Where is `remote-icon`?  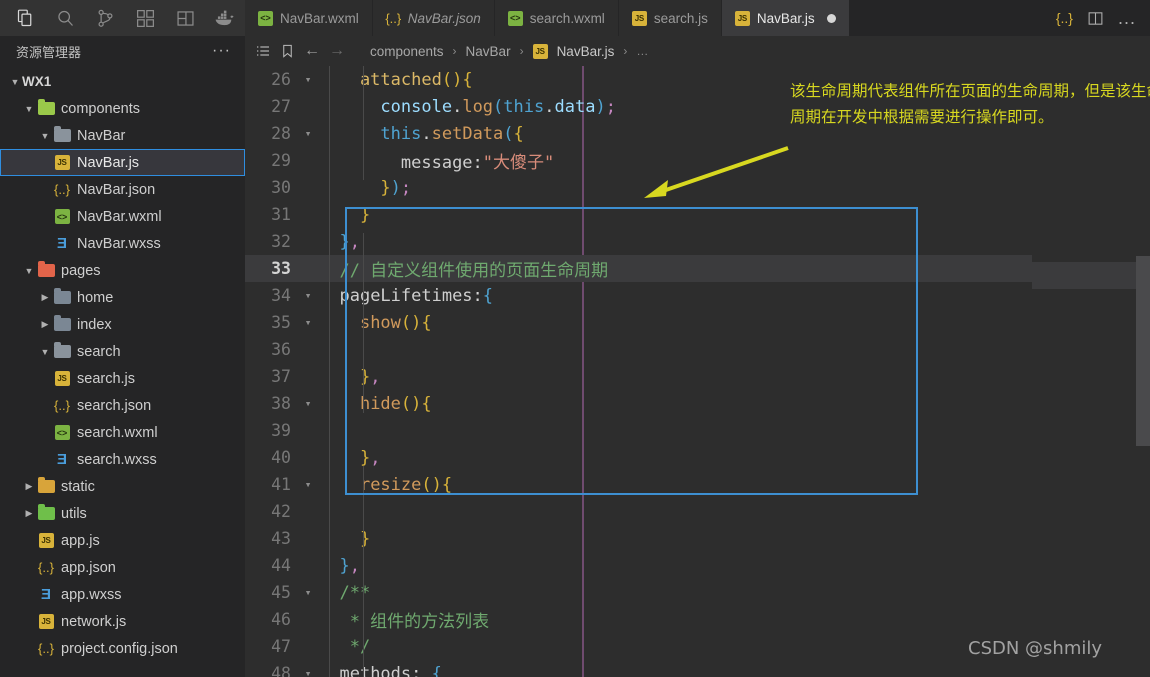
remote-icon is located at coordinates (185, 18).